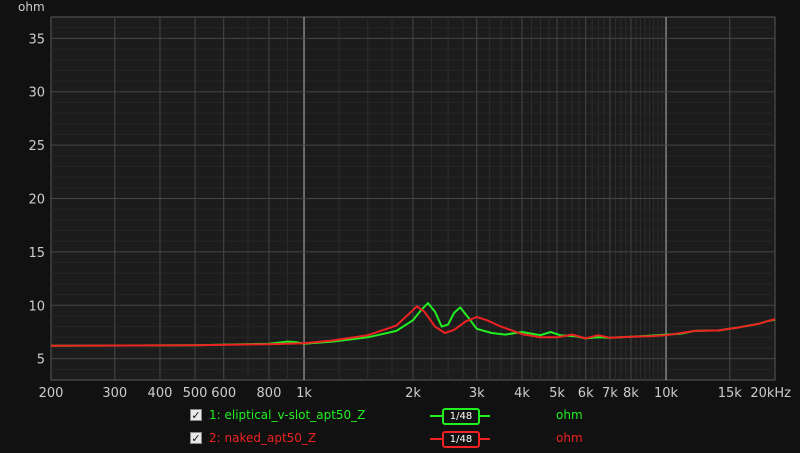 The height and width of the screenshot is (453, 800). I want to click on y-tick-label: 5, so click(41, 360).